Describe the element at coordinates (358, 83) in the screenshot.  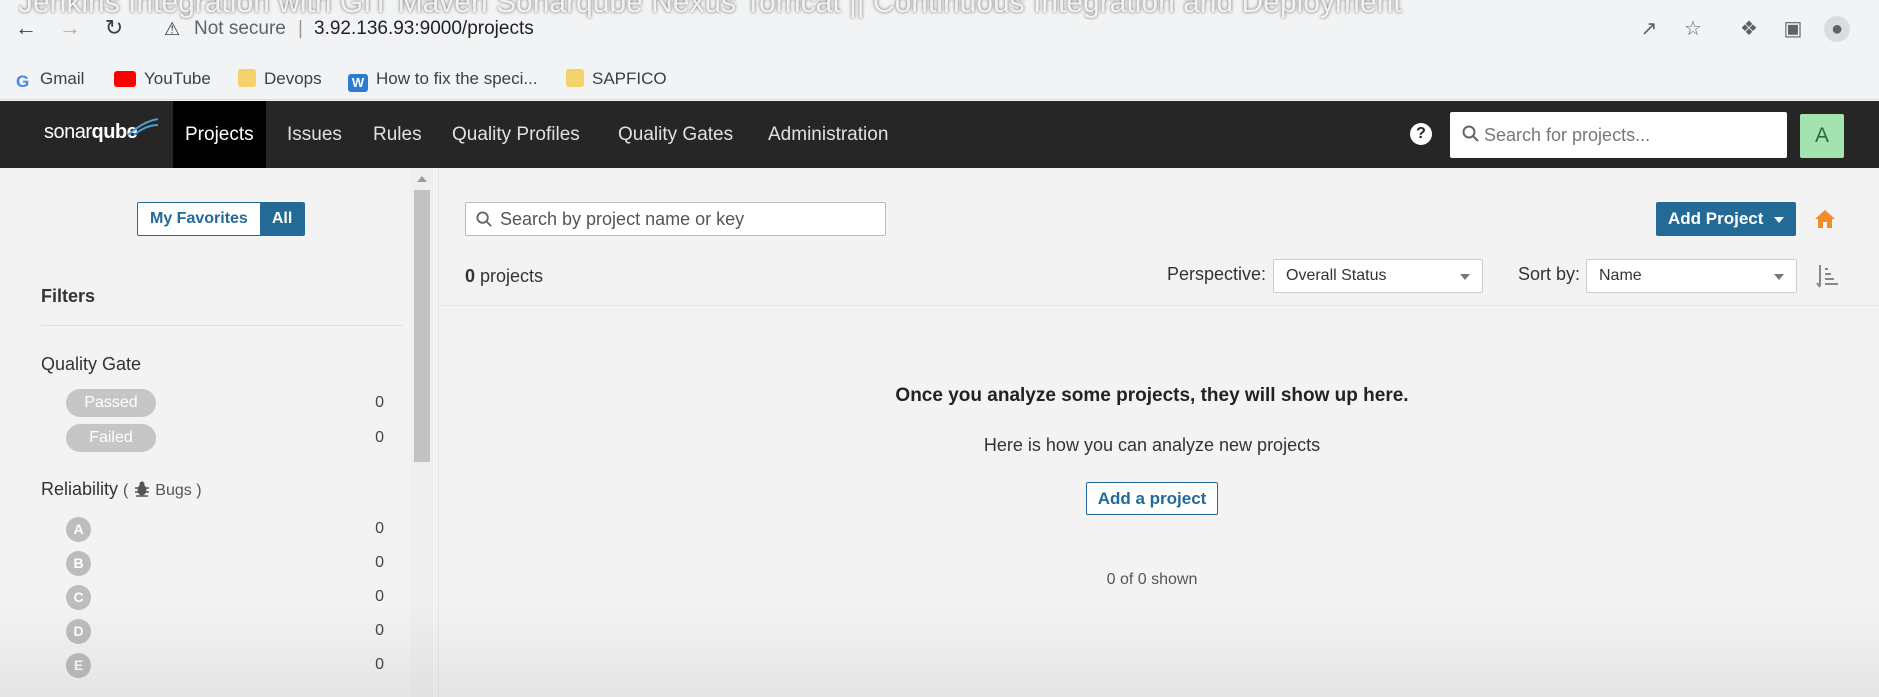
I see `word-icon: W` at that location.